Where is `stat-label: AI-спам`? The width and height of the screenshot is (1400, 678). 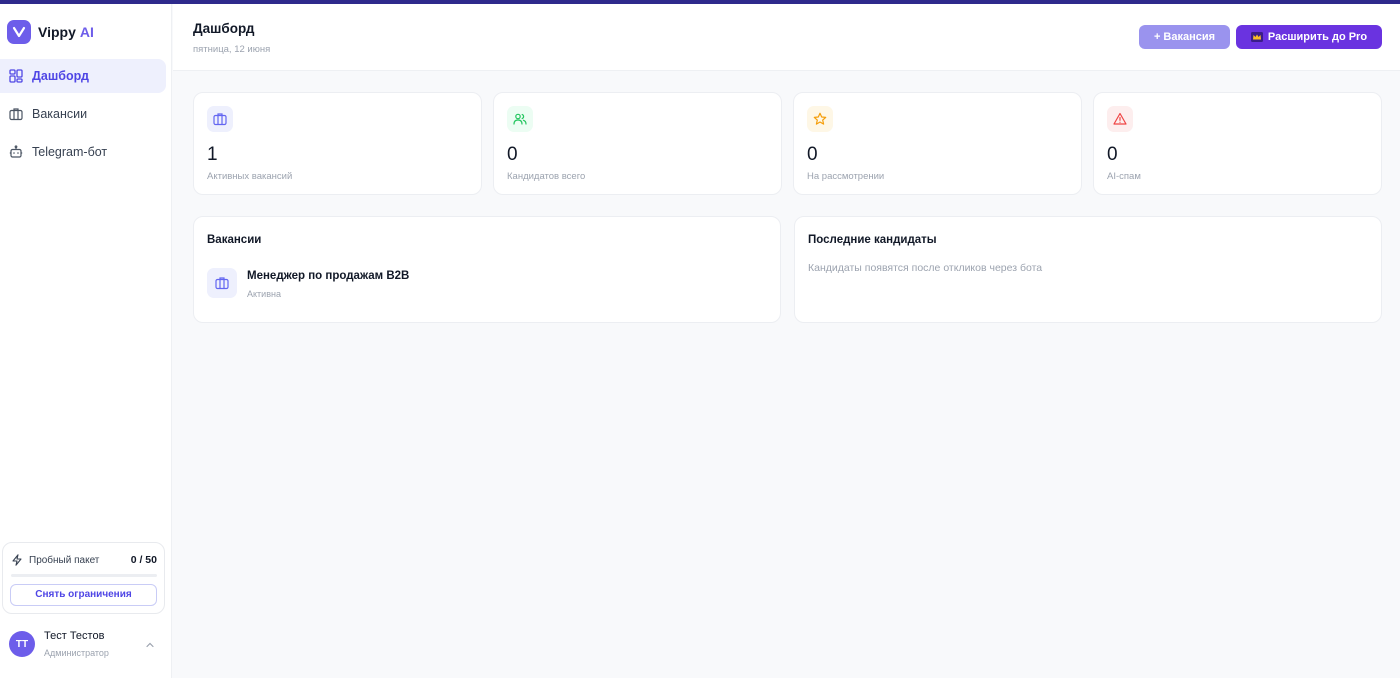
stat-label: AI-спам is located at coordinates (1124, 176).